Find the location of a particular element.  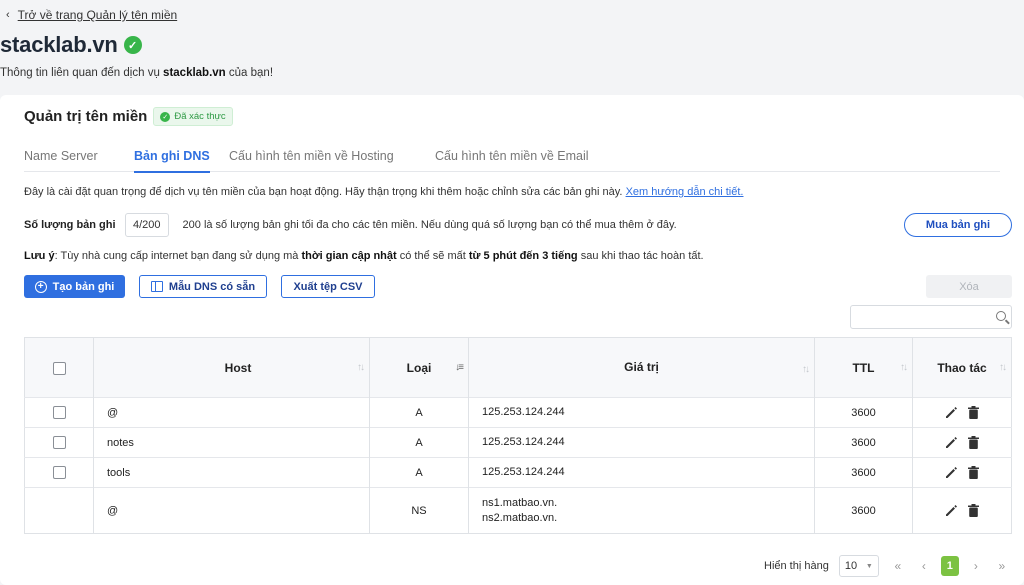

subtitle-domain: stacklab.vn is located at coordinates (194, 73).